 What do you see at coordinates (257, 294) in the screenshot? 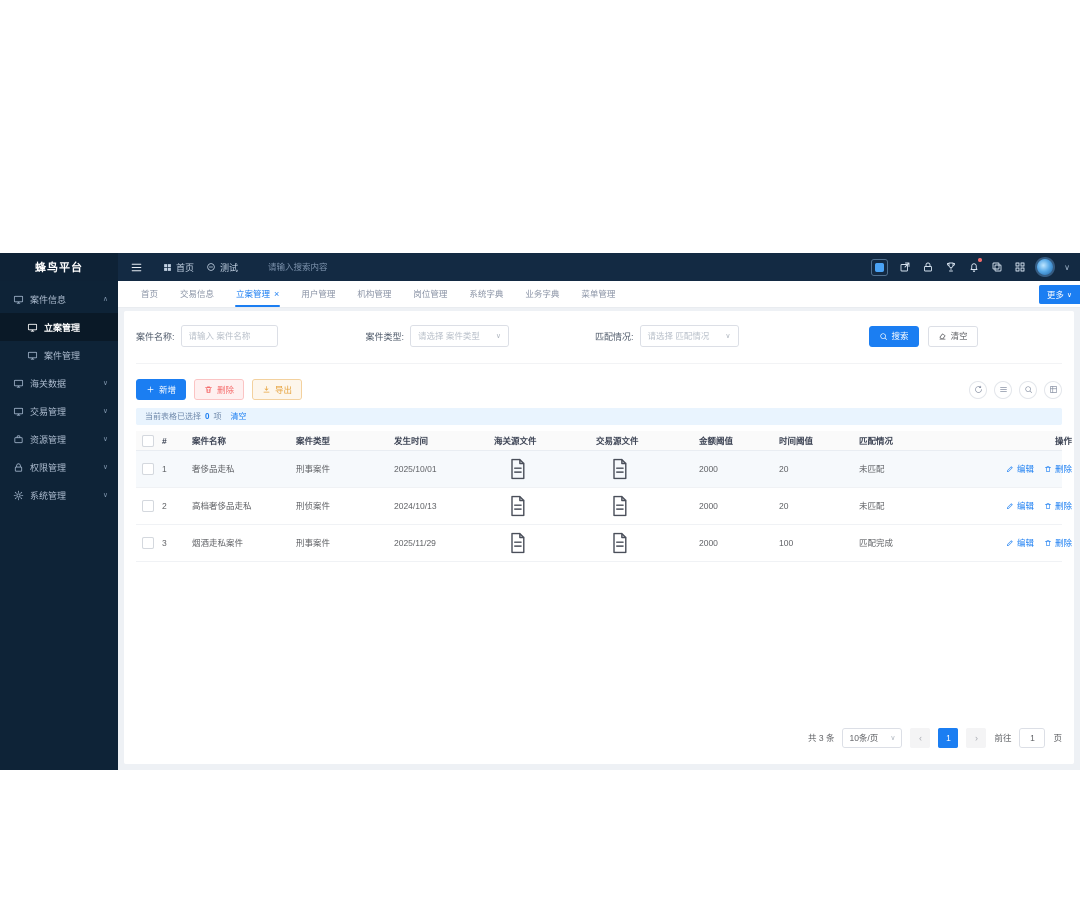
I see `tab-case-filing: 立案管理 ×` at bounding box center [257, 294].